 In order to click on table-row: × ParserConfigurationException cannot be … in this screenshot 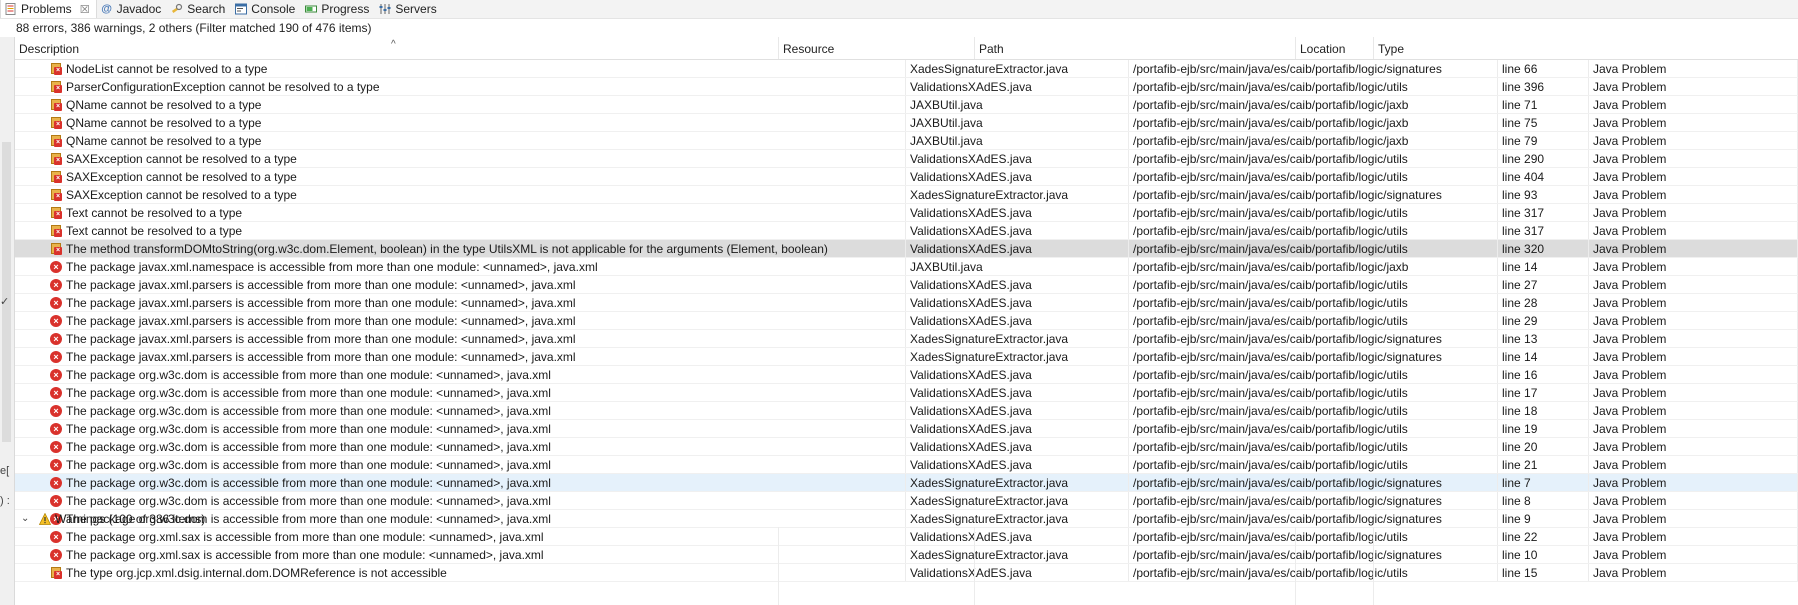, I will do `click(906, 87)`.